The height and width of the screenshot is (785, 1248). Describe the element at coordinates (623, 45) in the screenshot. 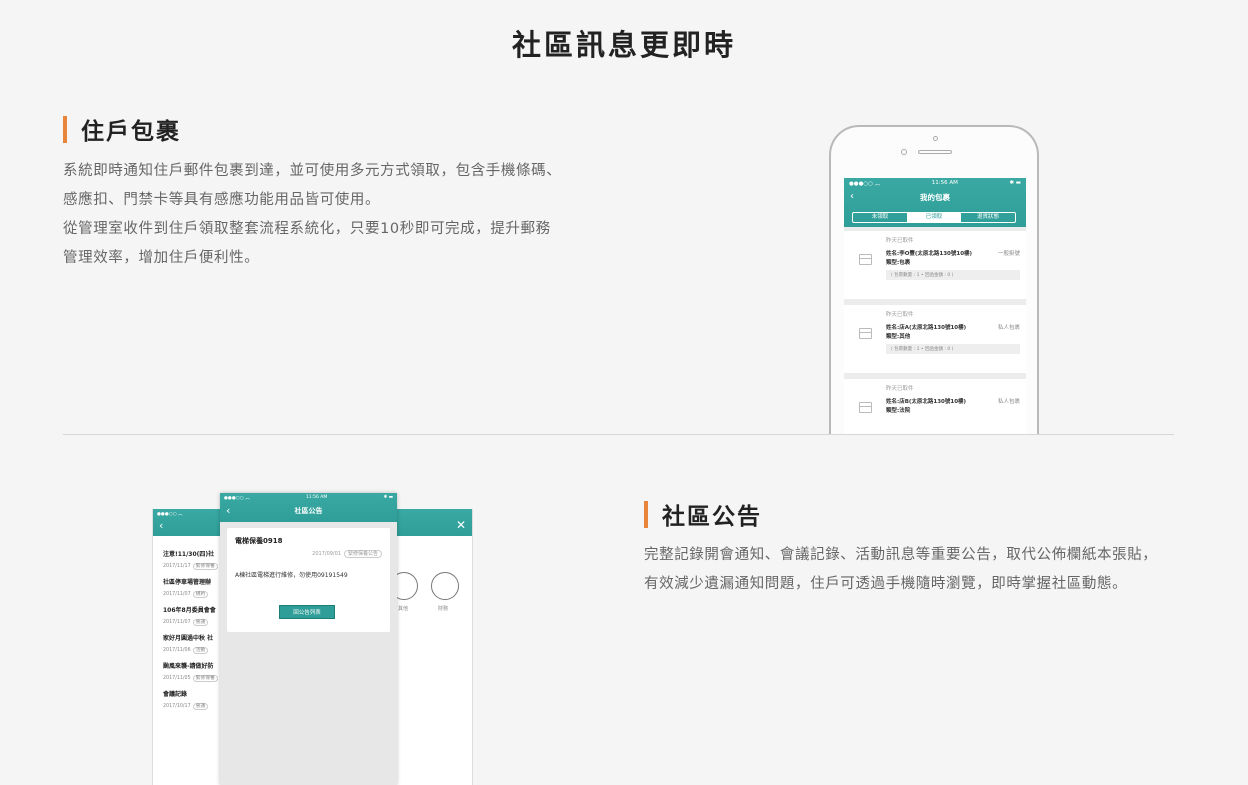

I see `page-title: 社區訊息更即時` at that location.